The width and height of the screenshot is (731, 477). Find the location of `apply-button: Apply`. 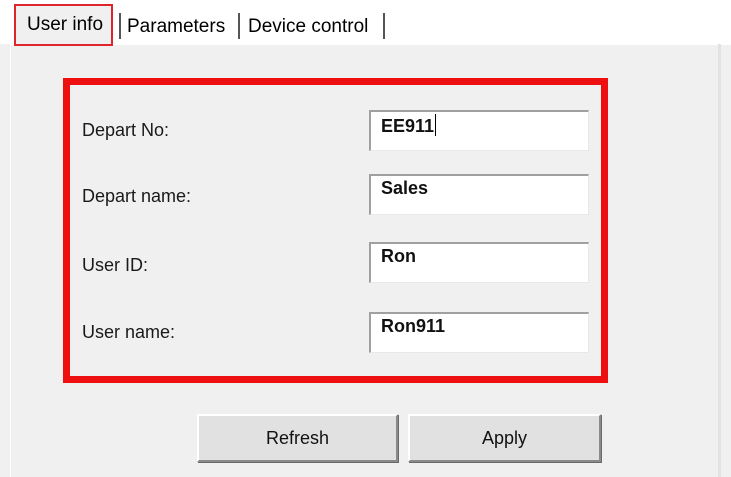

apply-button: Apply is located at coordinates (504, 438).